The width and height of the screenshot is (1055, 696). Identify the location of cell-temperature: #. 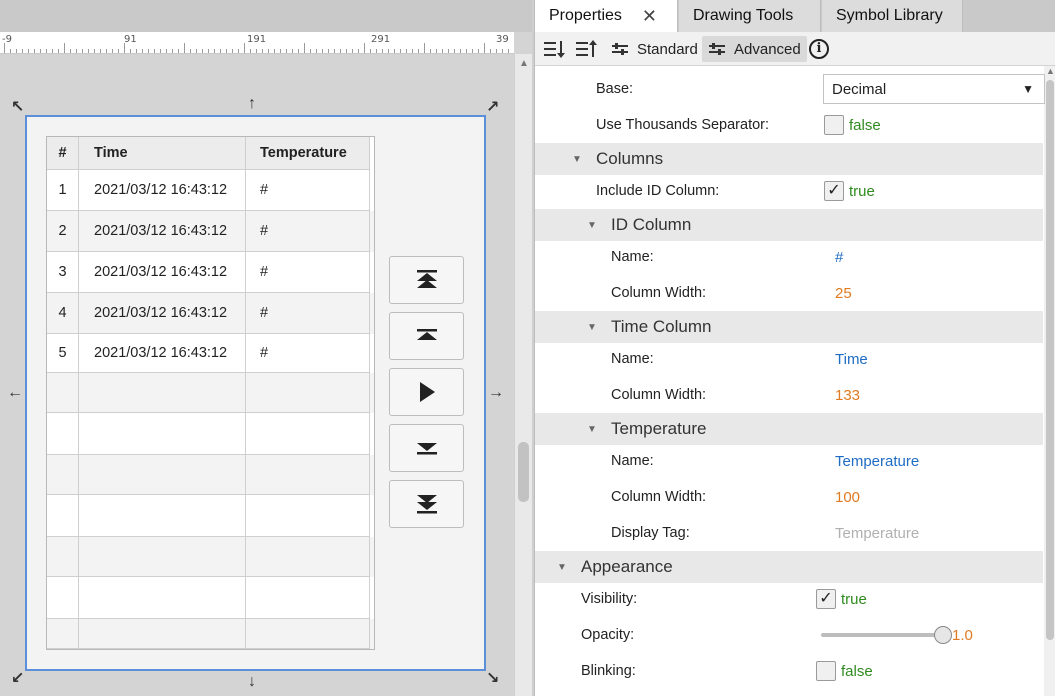
(308, 190).